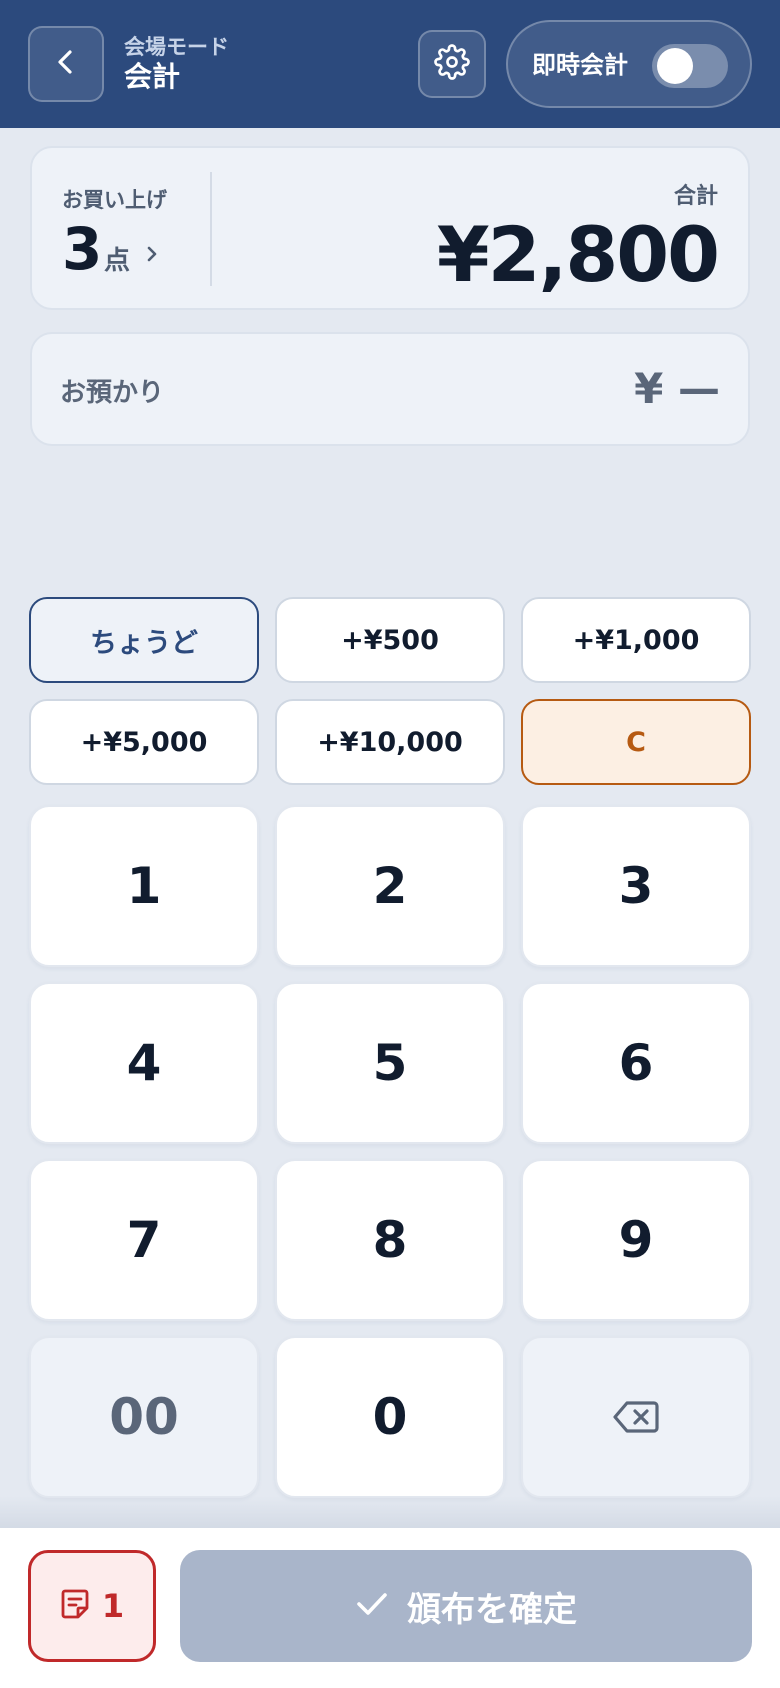 Image resolution: width=780 pixels, height=1688 pixels. Describe the element at coordinates (492, 1609) in the screenshot. I see `confirm-label: 頒布を確定` at that location.